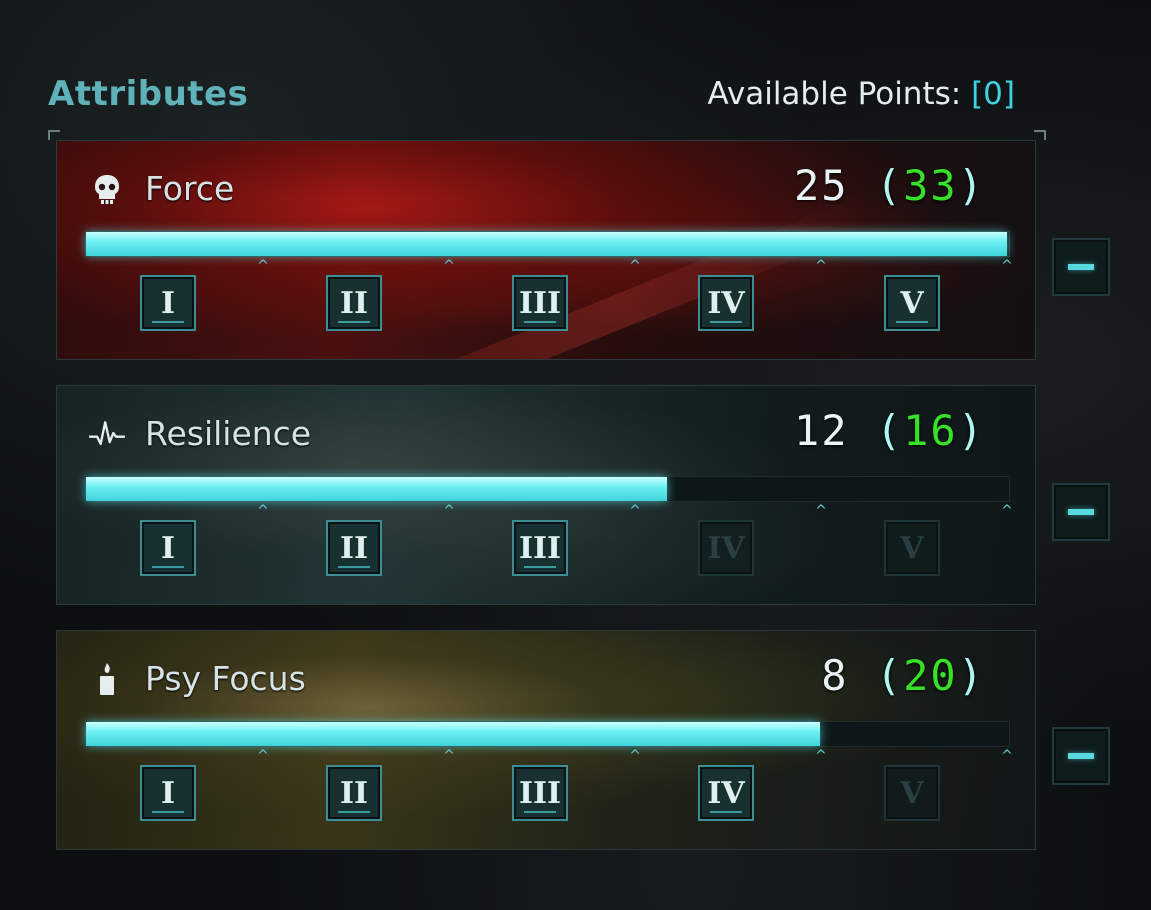 The image size is (1151, 910). Describe the element at coordinates (930, 185) in the screenshot. I see `attribute-bonus: 33` at that location.